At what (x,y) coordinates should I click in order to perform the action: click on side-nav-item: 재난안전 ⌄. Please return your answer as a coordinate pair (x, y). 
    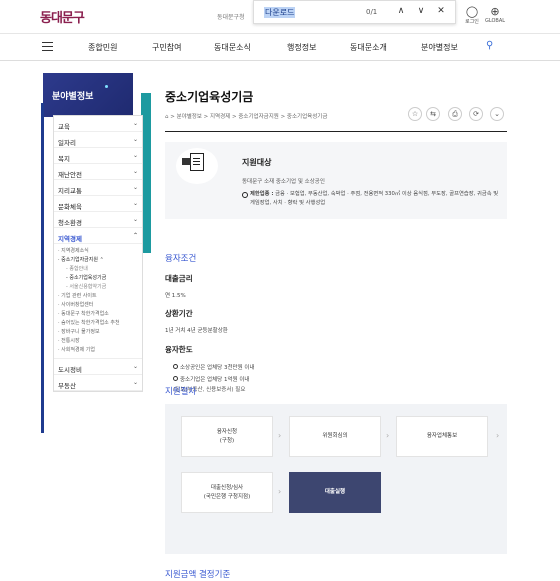
    Looking at the image, I should click on (98, 172).